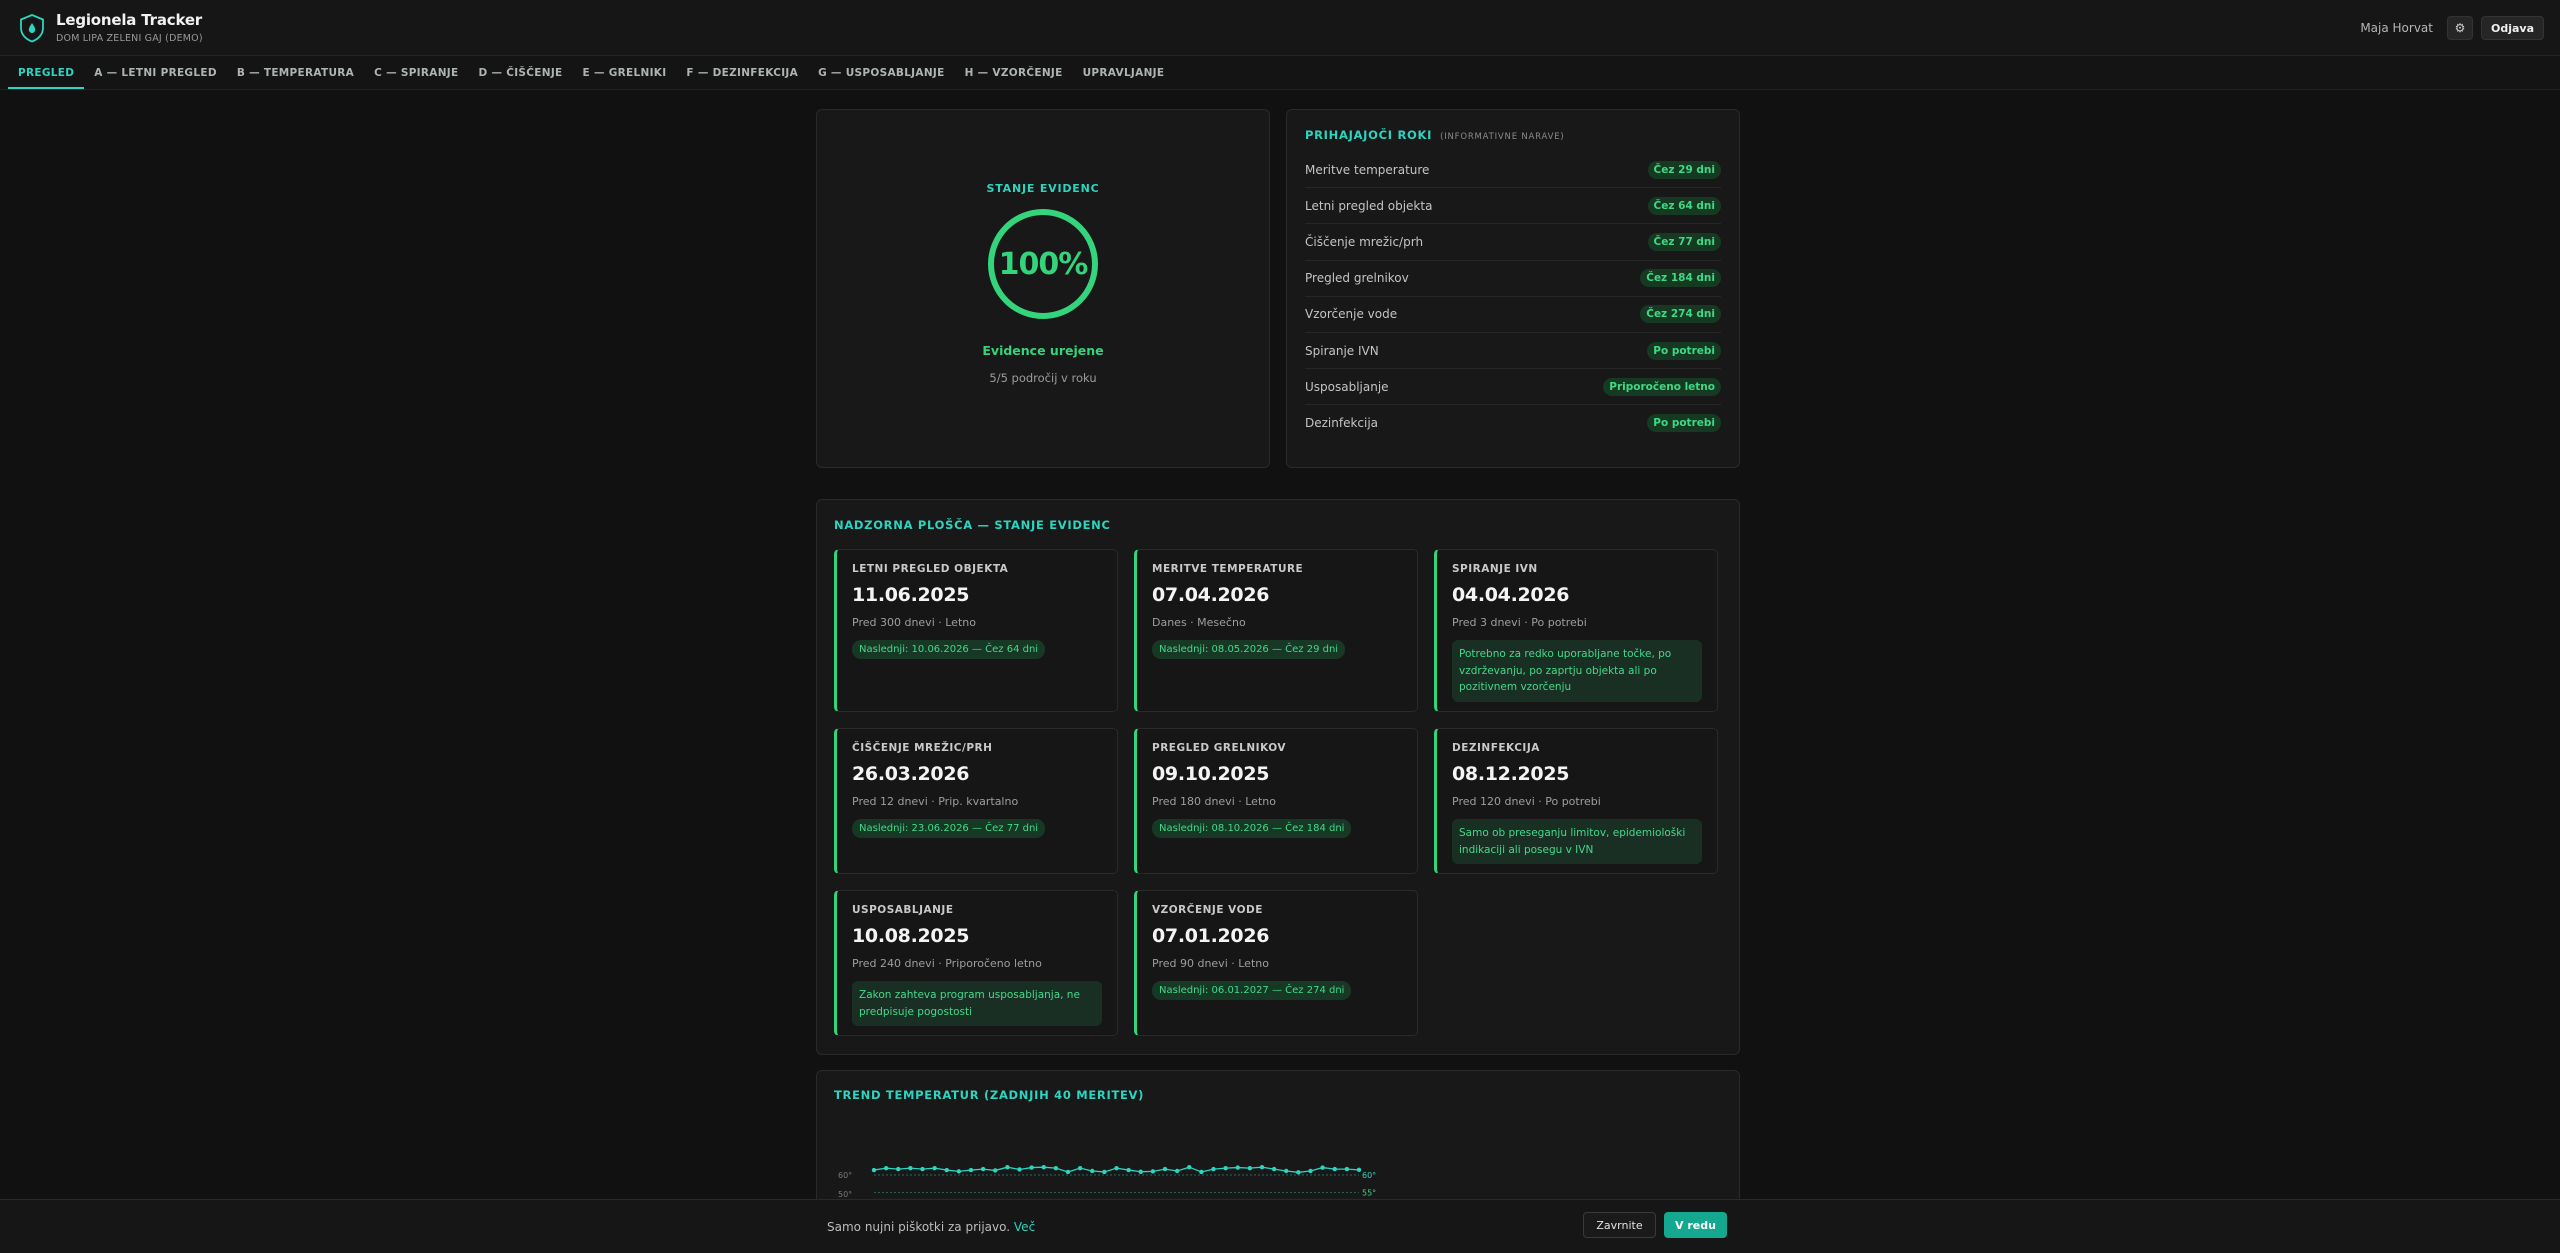 Image resolution: width=2560 pixels, height=1253 pixels. Describe the element at coordinates (1351, 314) in the screenshot. I see `deadline-label: Vzorčenje vode` at that location.